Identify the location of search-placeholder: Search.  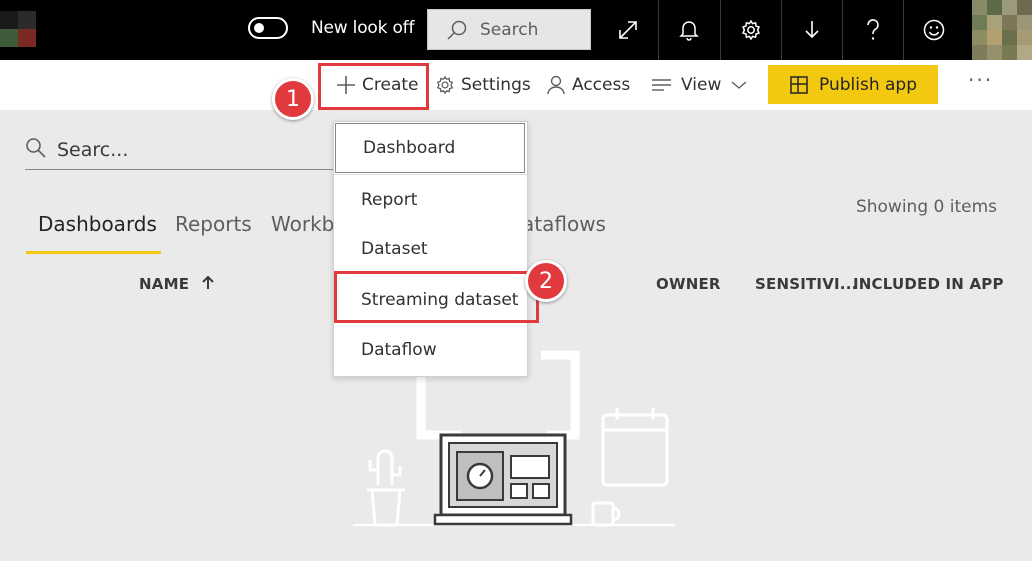
(509, 29).